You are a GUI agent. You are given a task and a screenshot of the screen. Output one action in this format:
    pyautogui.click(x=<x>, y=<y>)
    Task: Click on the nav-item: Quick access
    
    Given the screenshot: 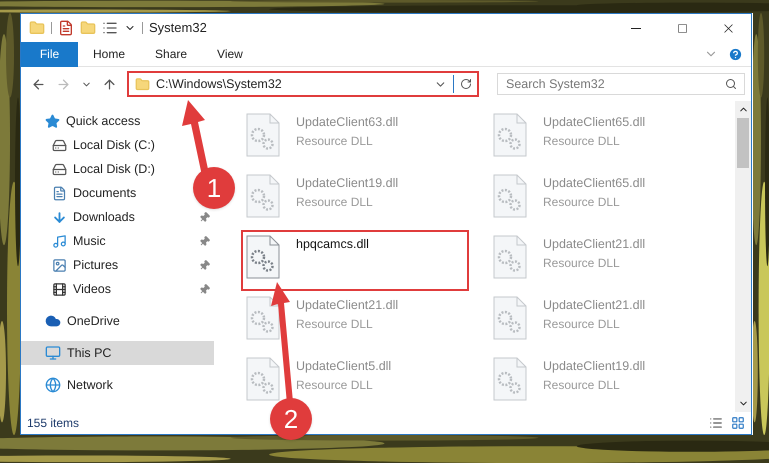 What is the action you would take?
    pyautogui.click(x=117, y=121)
    